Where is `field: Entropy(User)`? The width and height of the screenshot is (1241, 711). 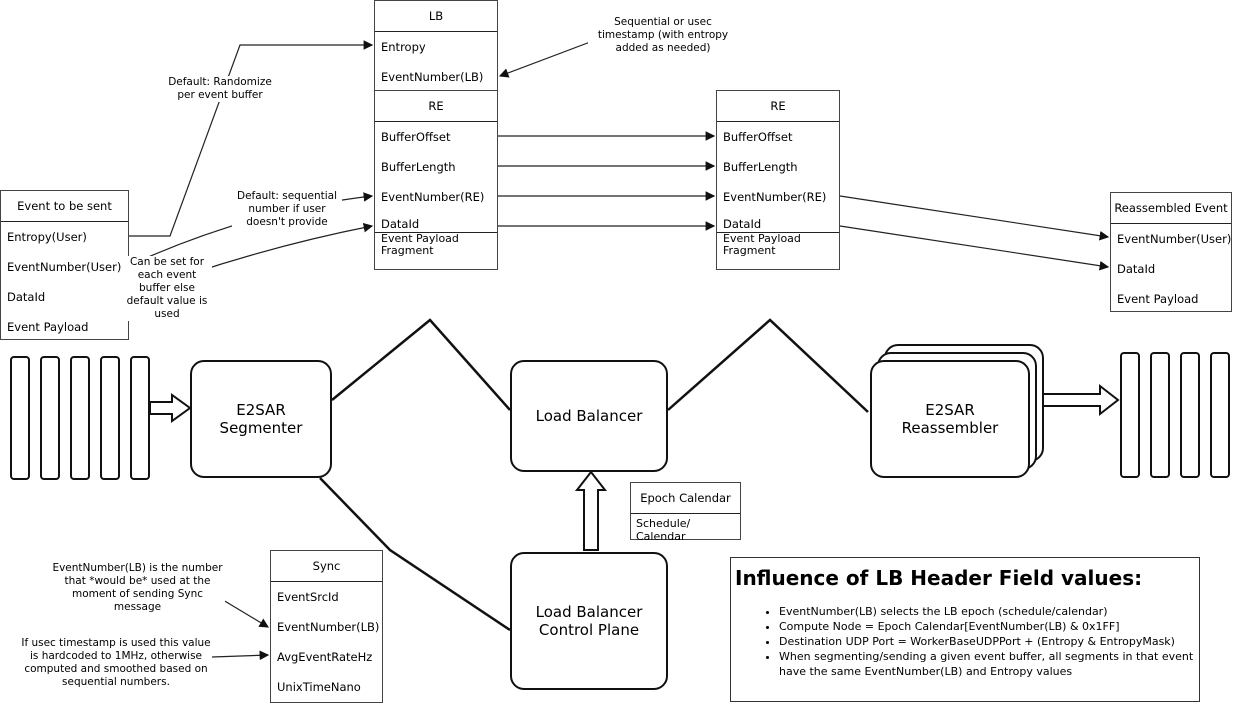 field: Entropy(User) is located at coordinates (47, 237).